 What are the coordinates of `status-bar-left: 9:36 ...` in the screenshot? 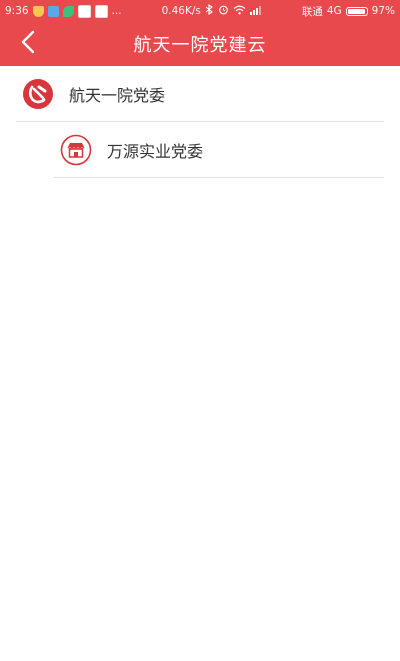 It's located at (63, 11).